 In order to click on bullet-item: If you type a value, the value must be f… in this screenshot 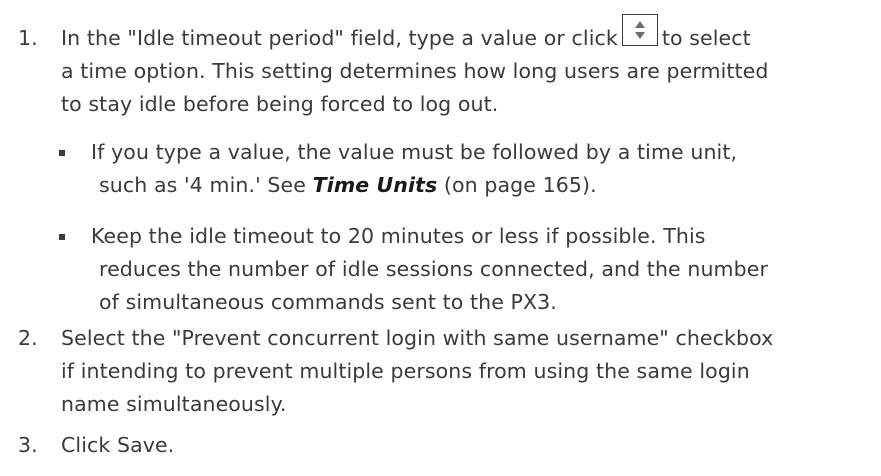, I will do `click(440, 171)`.